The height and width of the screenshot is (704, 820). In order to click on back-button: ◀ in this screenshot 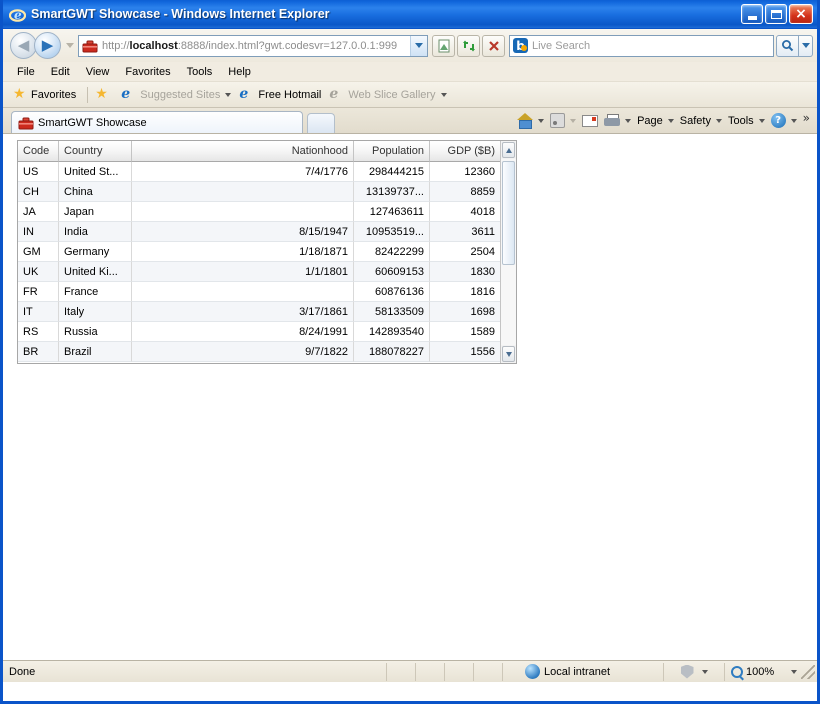, I will do `click(23, 45)`.